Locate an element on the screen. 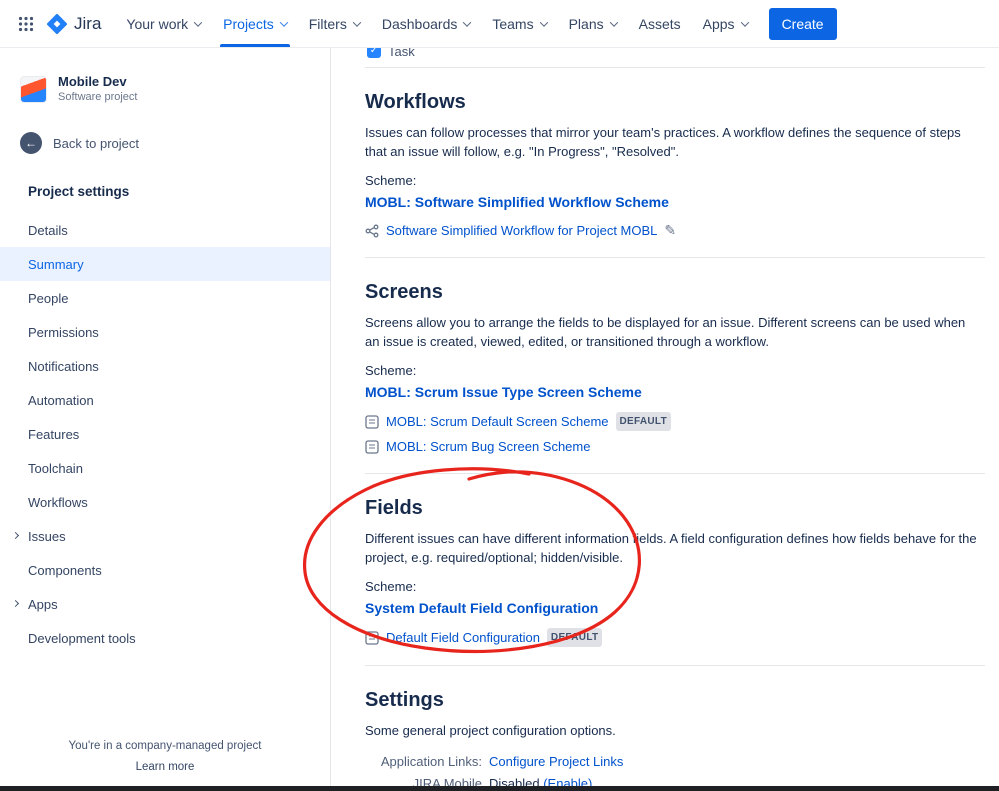 This screenshot has height=791, width=999. sidebar-item-development-tools: Development tools is located at coordinates (165, 638).